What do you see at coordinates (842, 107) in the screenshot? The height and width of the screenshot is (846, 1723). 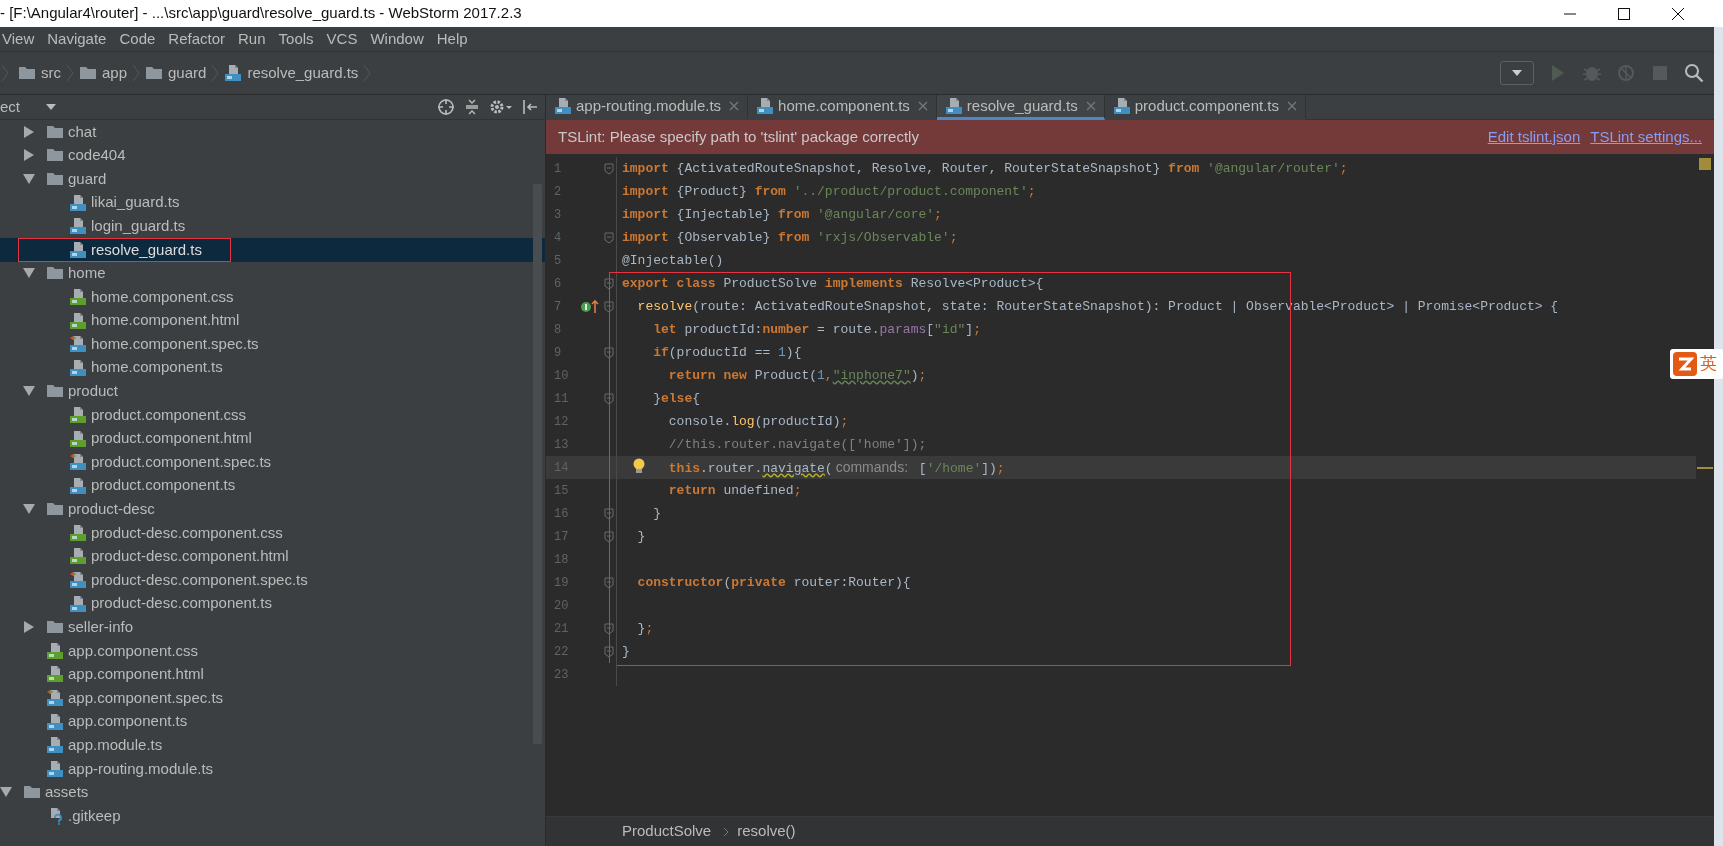 I see `editor-tab: home.component.ts` at bounding box center [842, 107].